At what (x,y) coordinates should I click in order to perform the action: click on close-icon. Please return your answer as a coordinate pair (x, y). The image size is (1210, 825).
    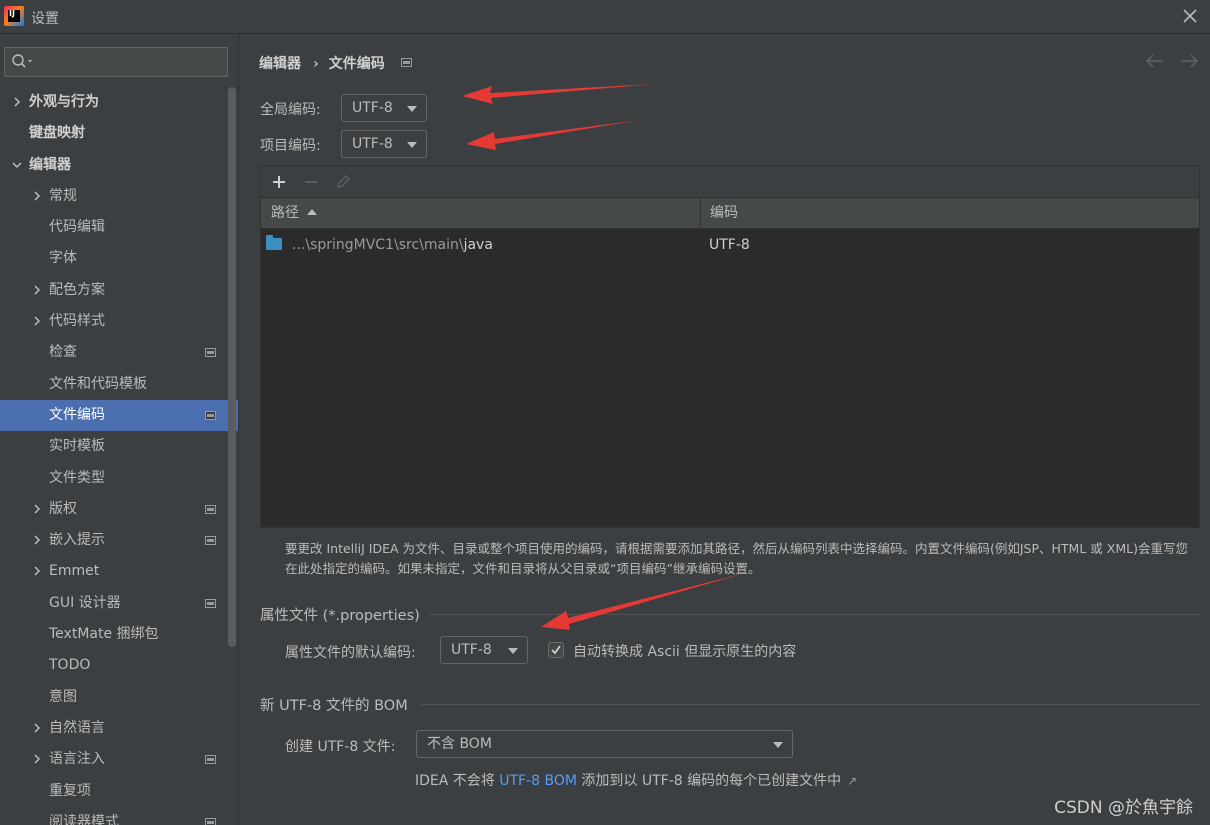
    Looking at the image, I should click on (1190, 16).